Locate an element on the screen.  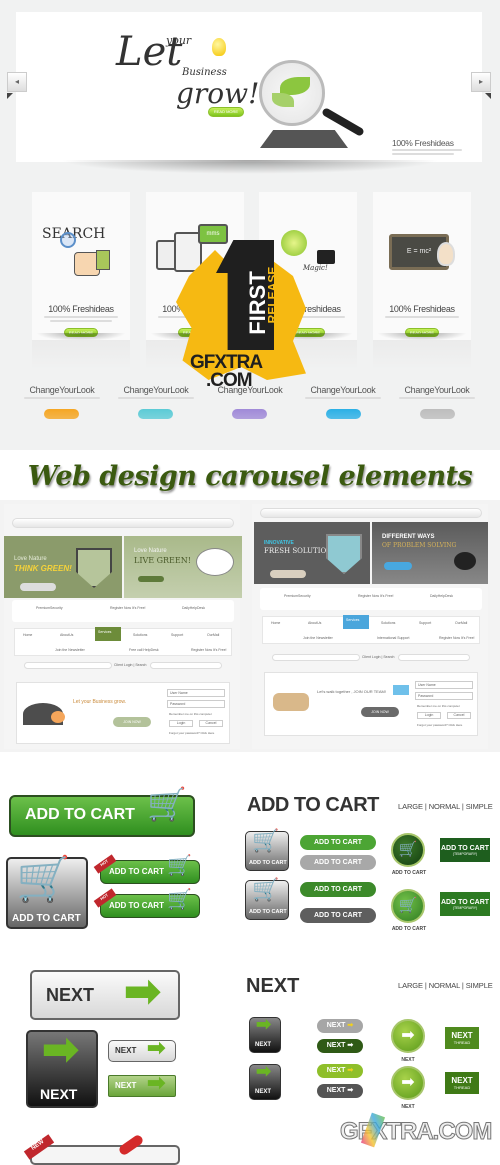
lightbulb-shield-icon is located at coordinates (344, 554).